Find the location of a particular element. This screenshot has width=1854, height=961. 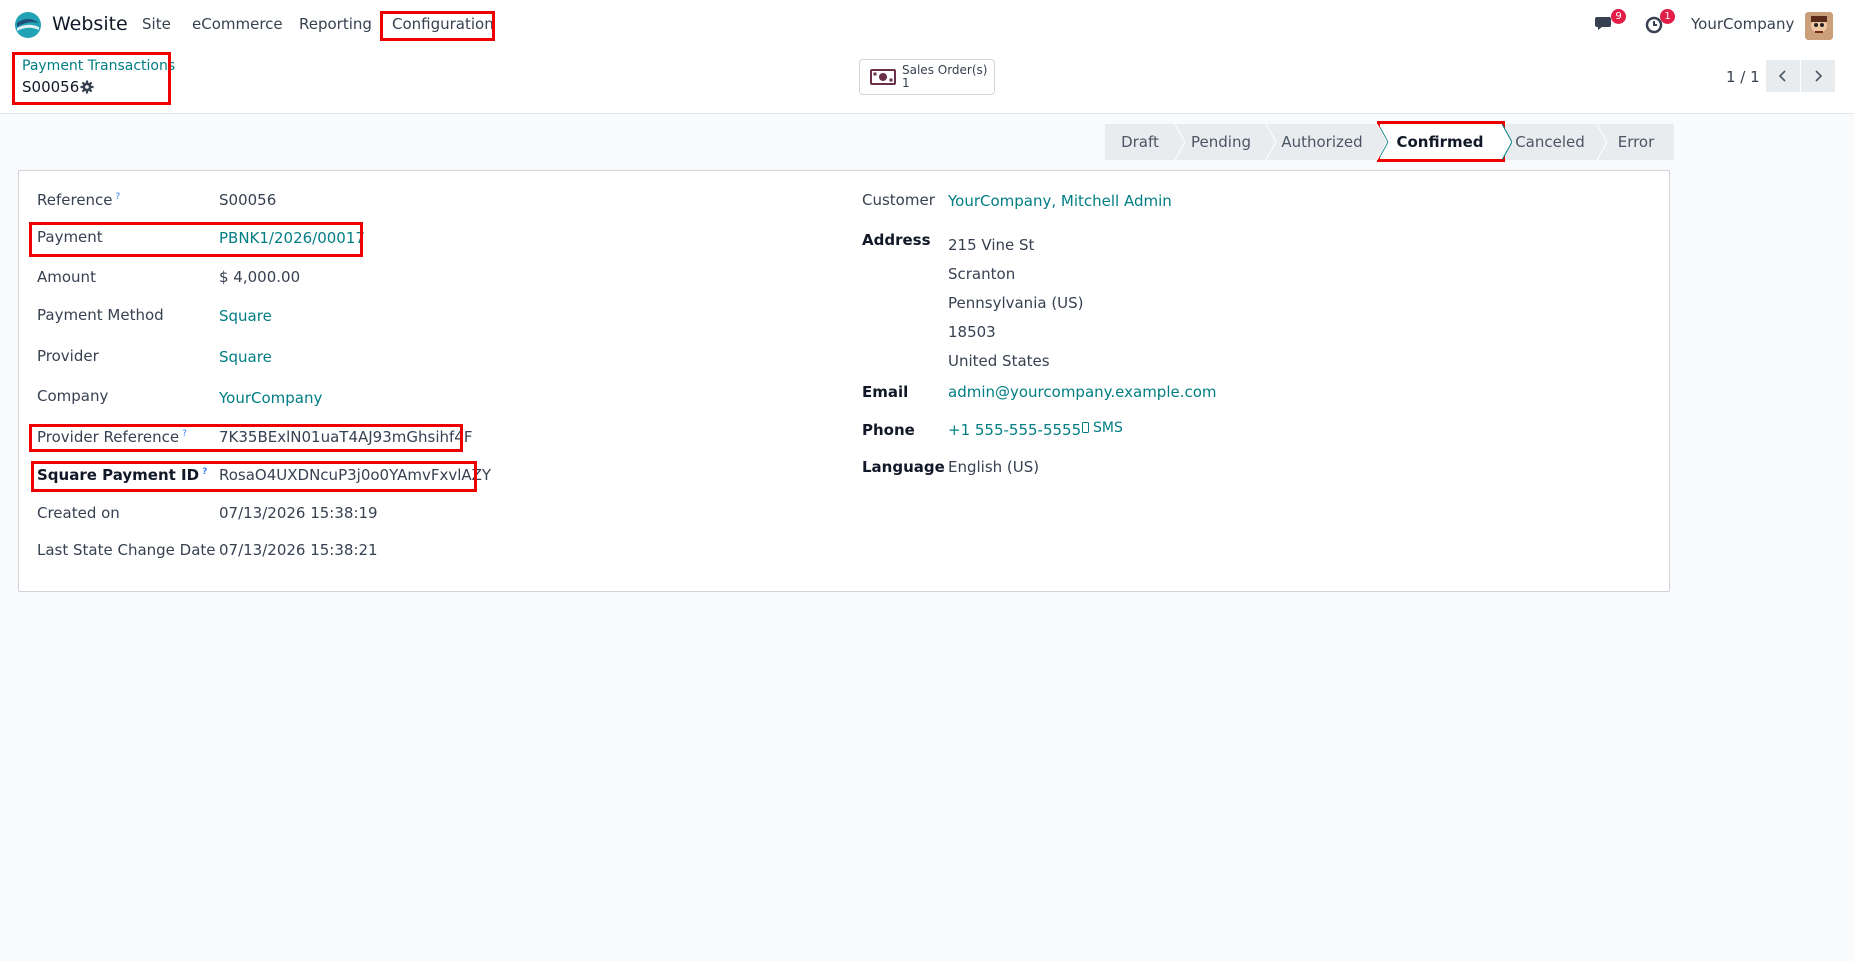

money-bill-icon is located at coordinates (883, 77).